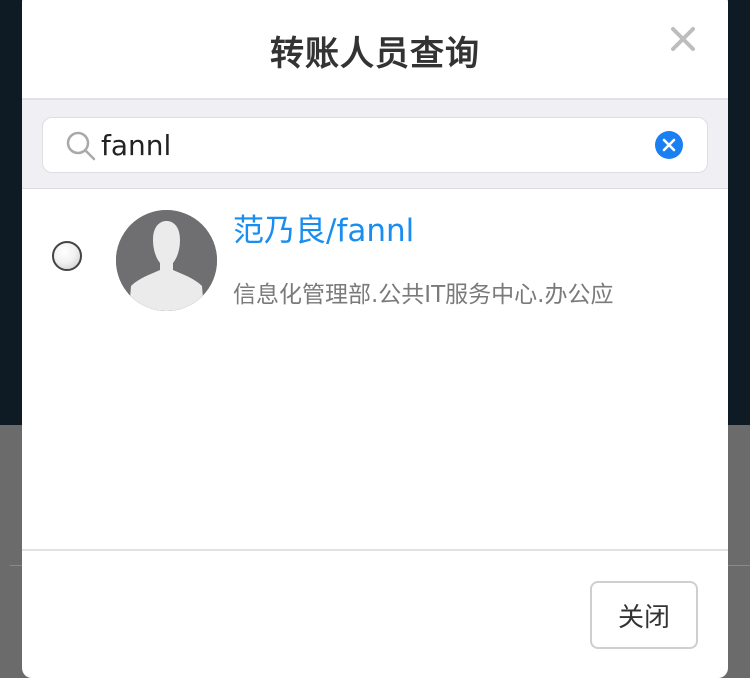 This screenshot has height=678, width=750. I want to click on dialog-header: 转账人员查询, so click(375, 50).